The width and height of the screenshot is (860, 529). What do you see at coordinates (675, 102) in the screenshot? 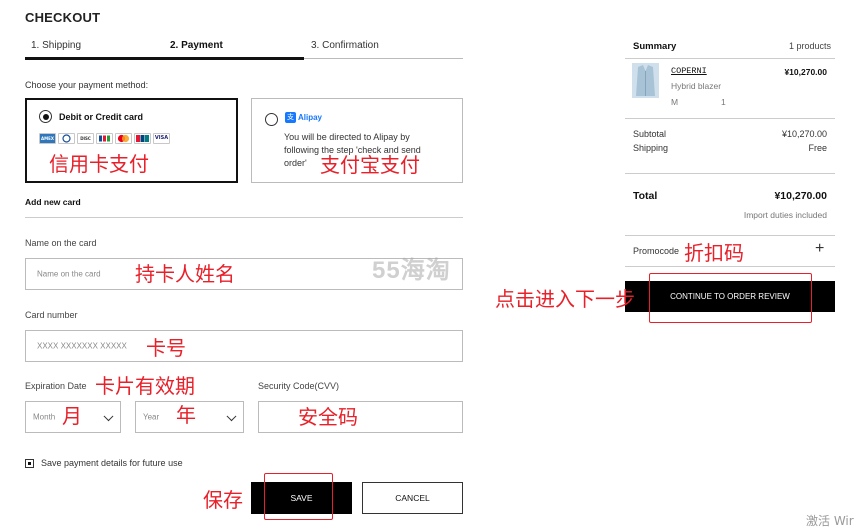
I see `product-size: M` at bounding box center [675, 102].